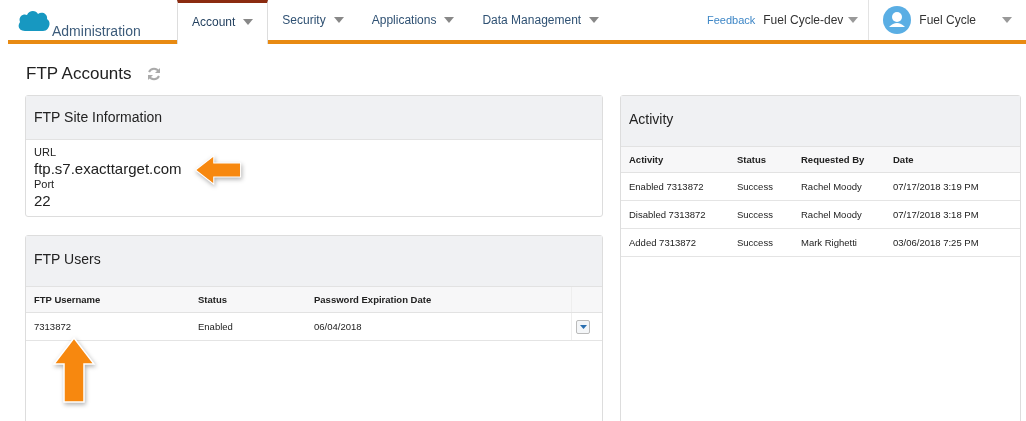 This screenshot has width=1026, height=421. What do you see at coordinates (153, 74) in the screenshot?
I see `refresh-icon` at bounding box center [153, 74].